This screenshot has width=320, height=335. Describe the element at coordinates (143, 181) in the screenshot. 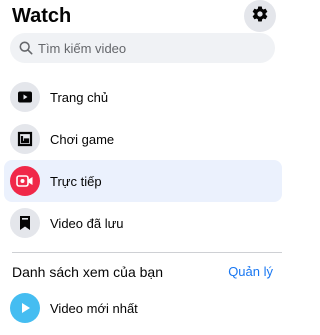

I see `menu-item-live: Trực tiếp` at that location.